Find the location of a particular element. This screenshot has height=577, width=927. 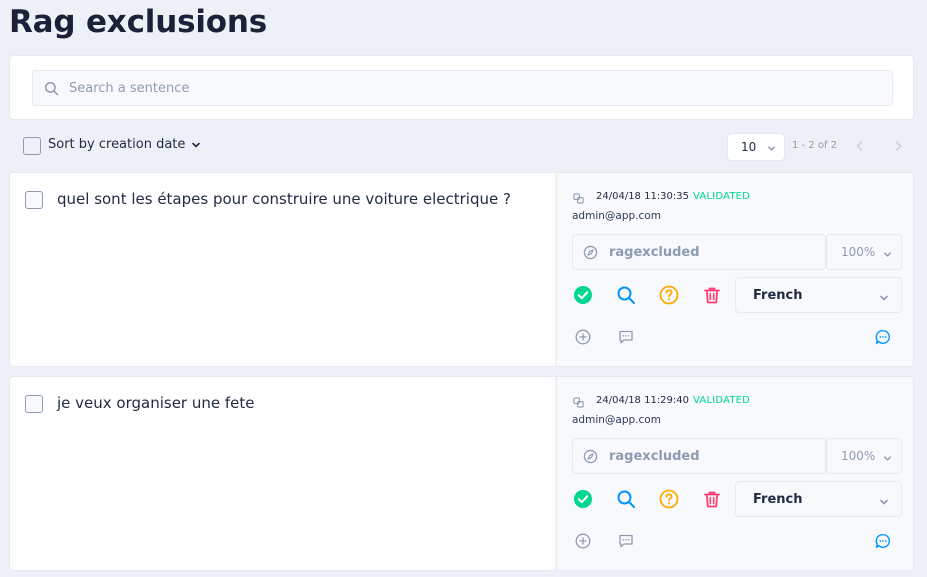

page-title: Rag exclusions is located at coordinates (138, 22).